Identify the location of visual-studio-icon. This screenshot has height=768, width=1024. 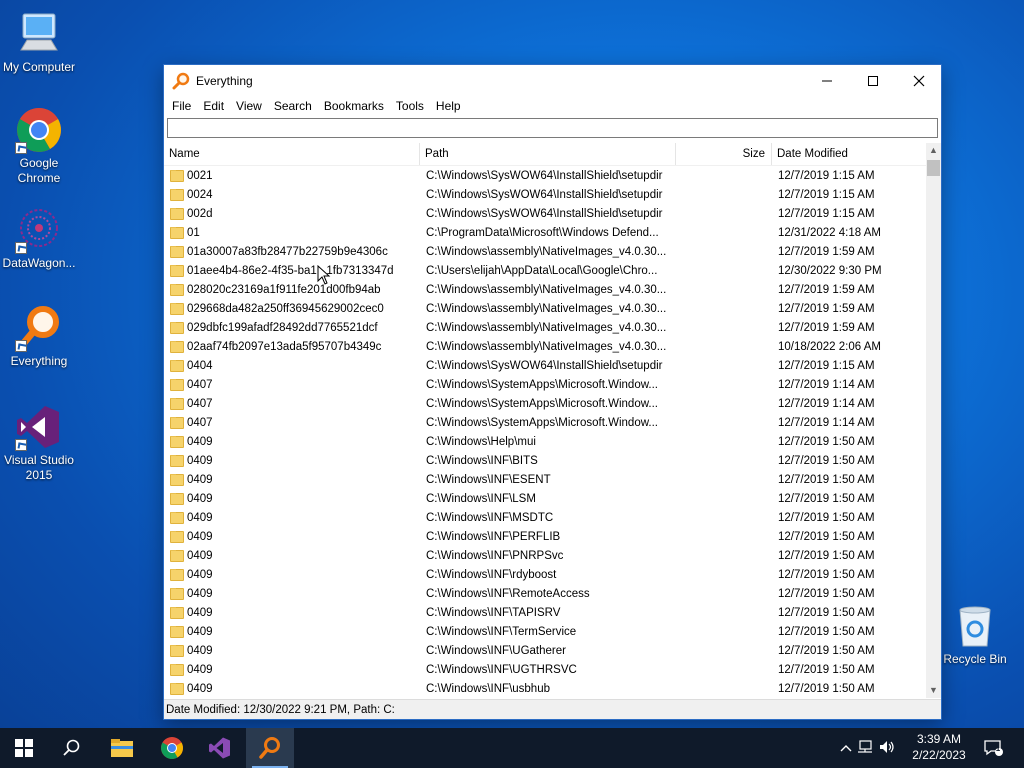
(219, 748).